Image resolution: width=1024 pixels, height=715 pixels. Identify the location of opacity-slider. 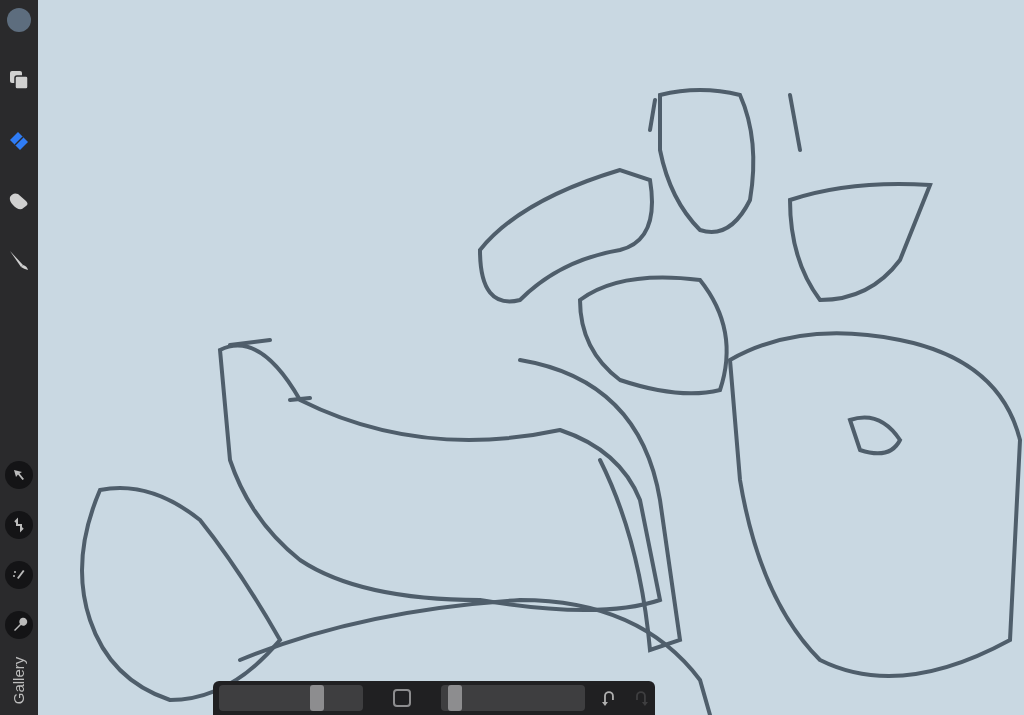
(513, 698).